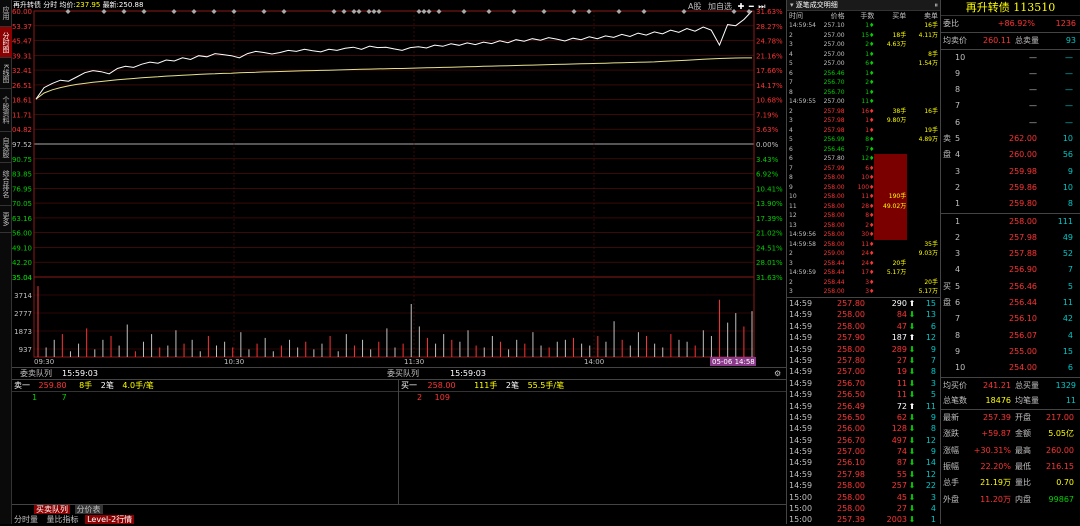 The height and width of the screenshot is (526, 1080). What do you see at coordinates (88, 509) in the screenshot?
I see `tab-price-table: 分价表` at bounding box center [88, 509].